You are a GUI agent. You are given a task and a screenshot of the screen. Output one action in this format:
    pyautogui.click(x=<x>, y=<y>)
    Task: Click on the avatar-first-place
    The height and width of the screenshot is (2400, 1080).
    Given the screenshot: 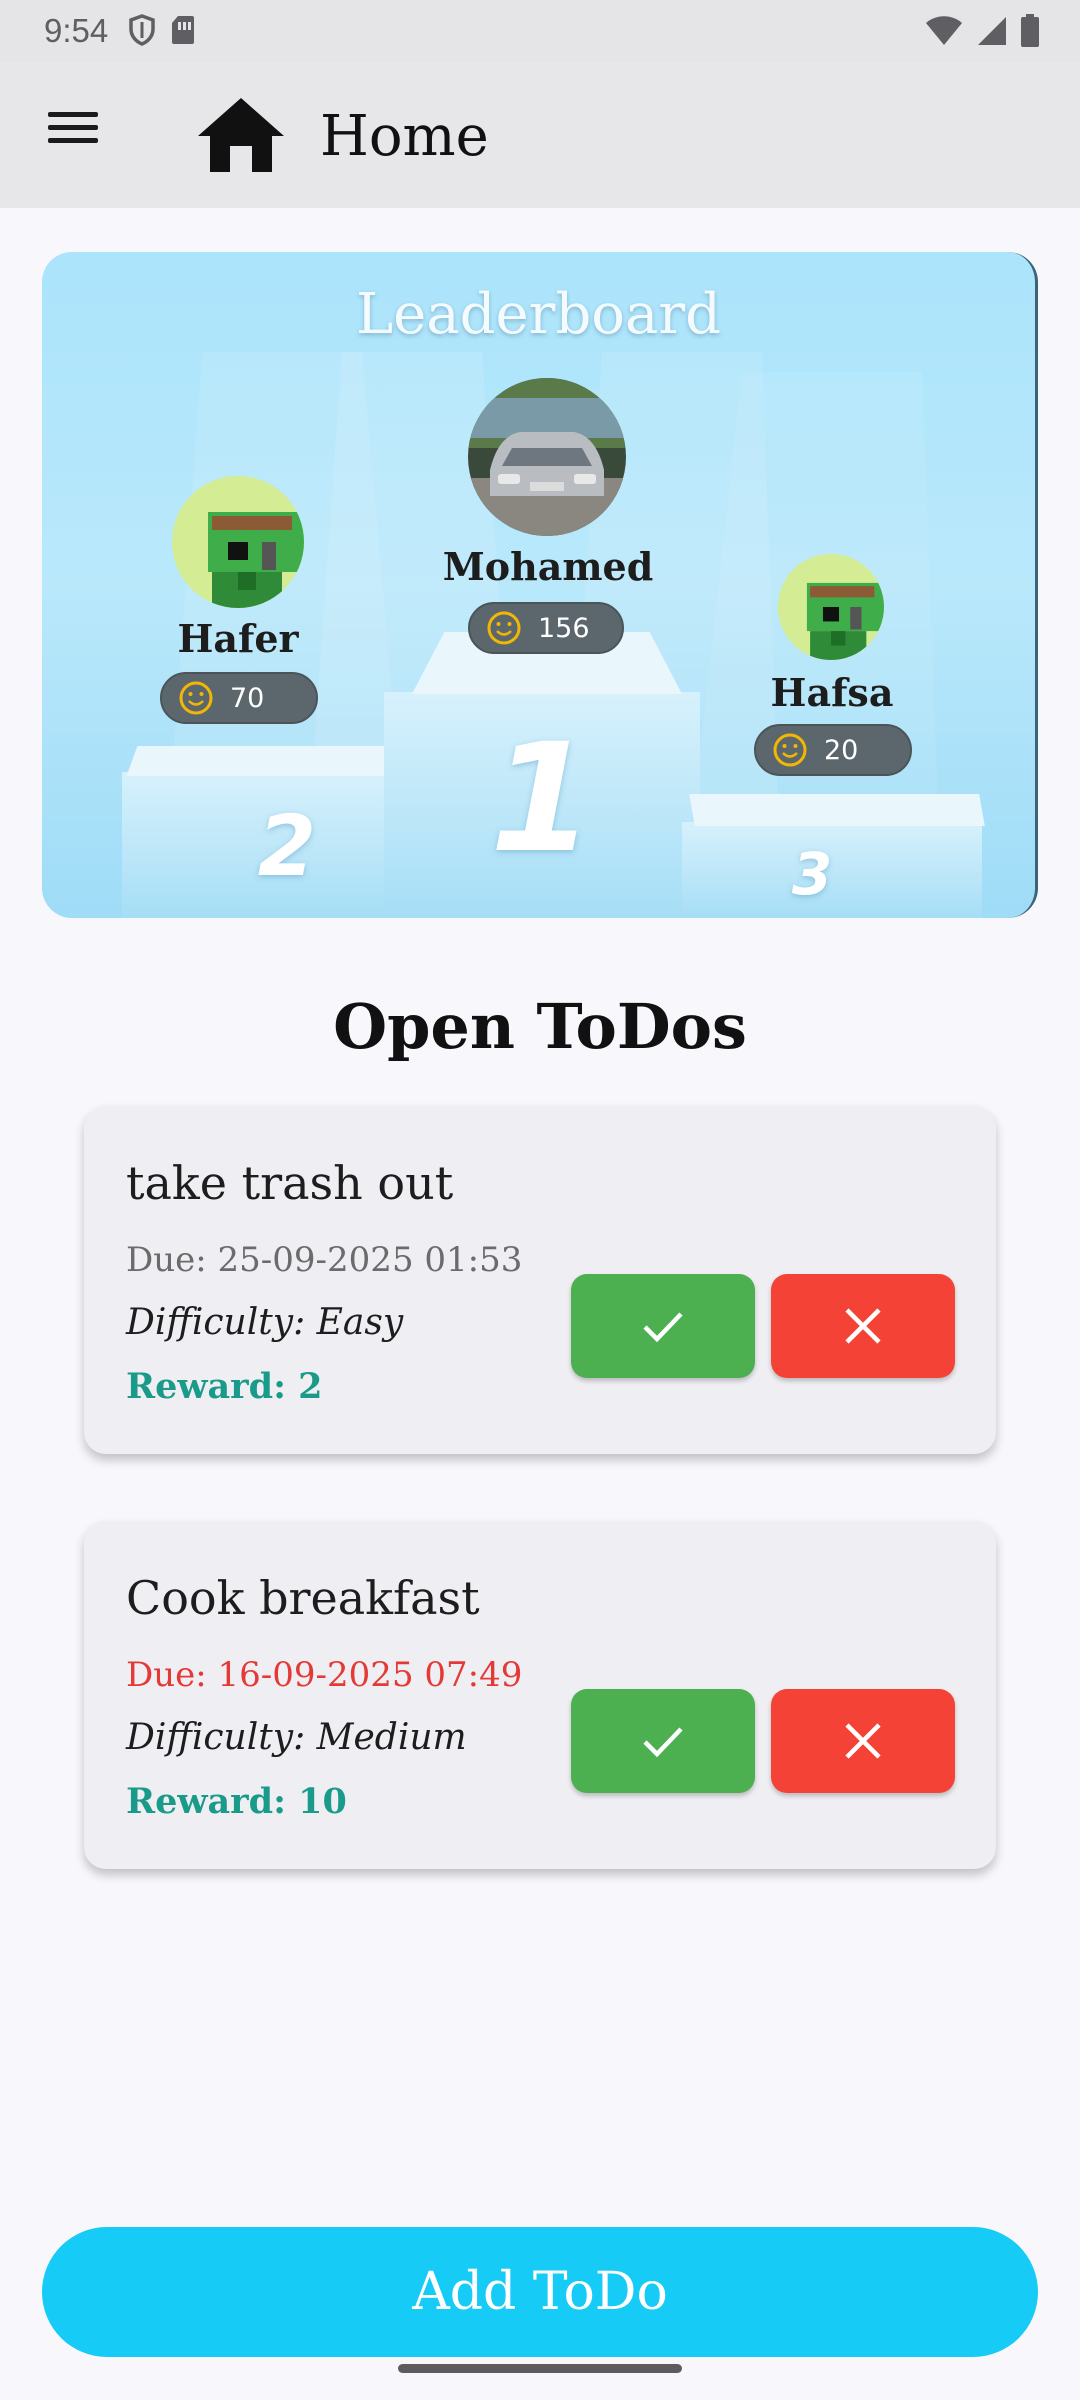 What is the action you would take?
    pyautogui.click(x=547, y=457)
    